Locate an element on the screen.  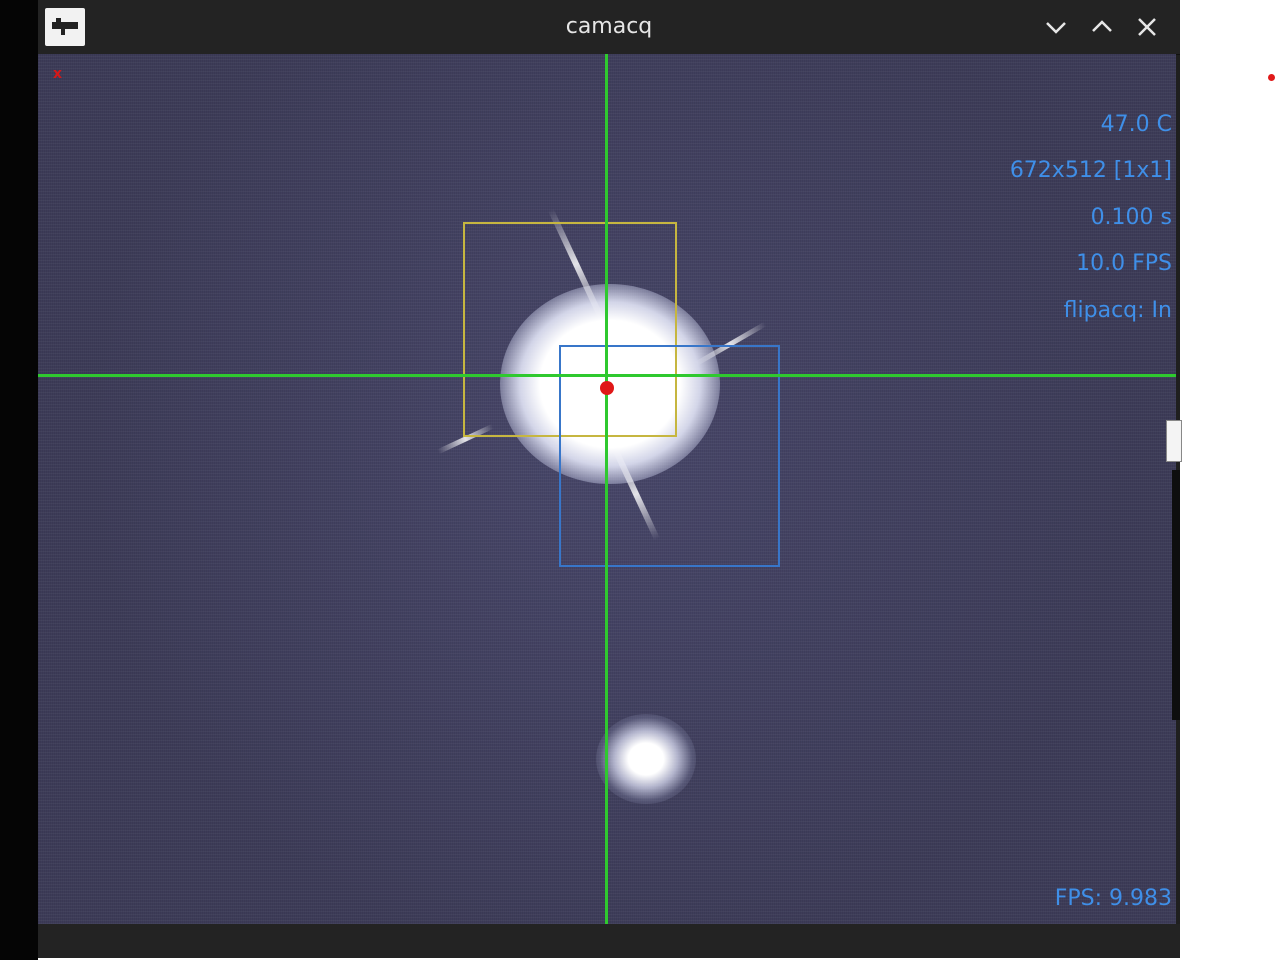
close-button is located at coordinates (1147, 27).